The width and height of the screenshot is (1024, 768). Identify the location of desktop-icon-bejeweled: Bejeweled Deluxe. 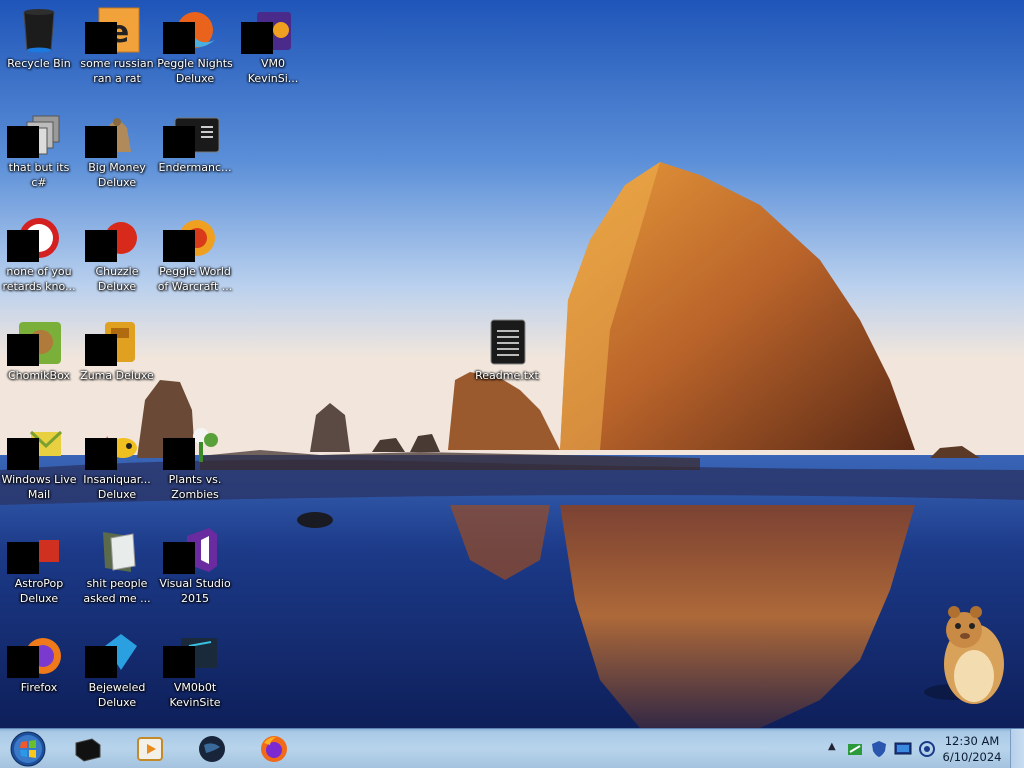
(117, 674).